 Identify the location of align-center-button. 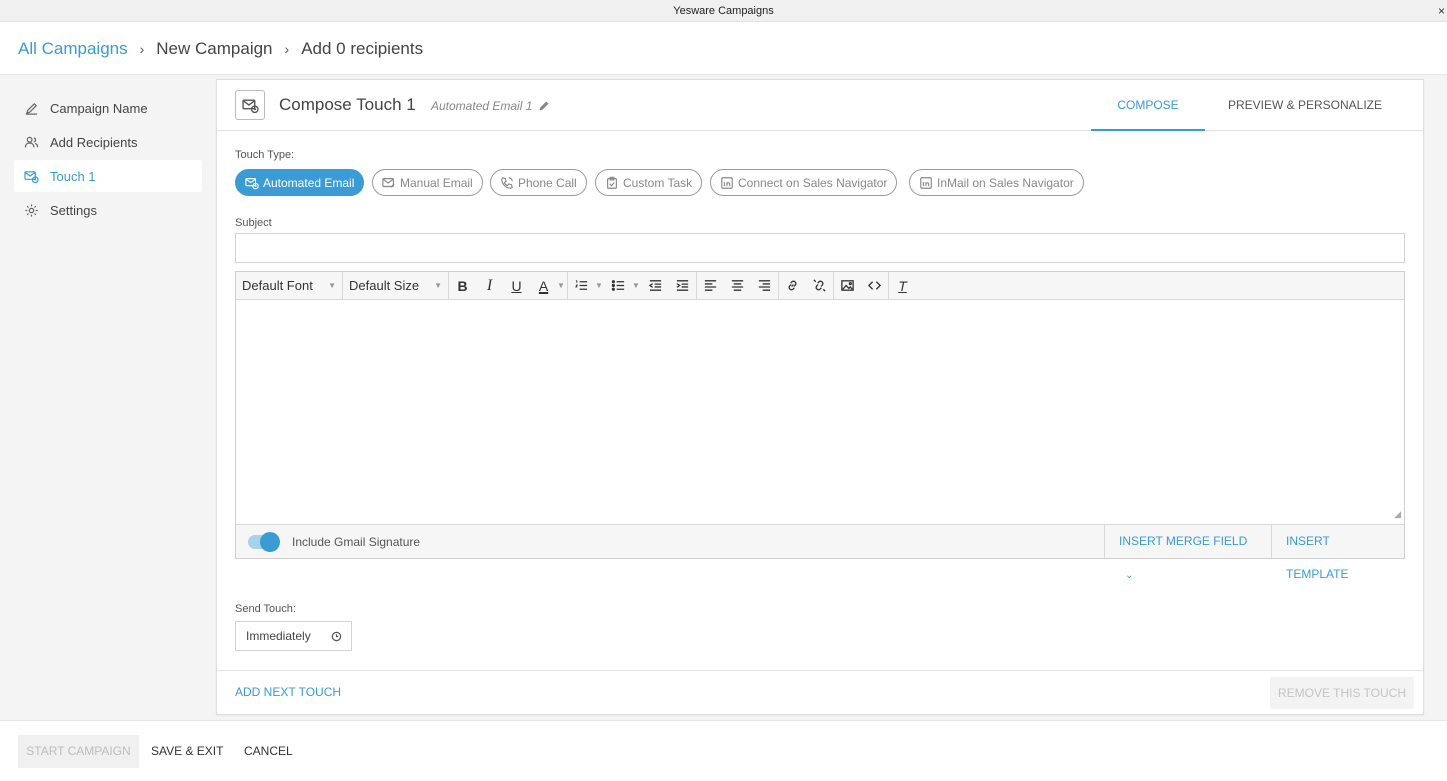
(737, 286).